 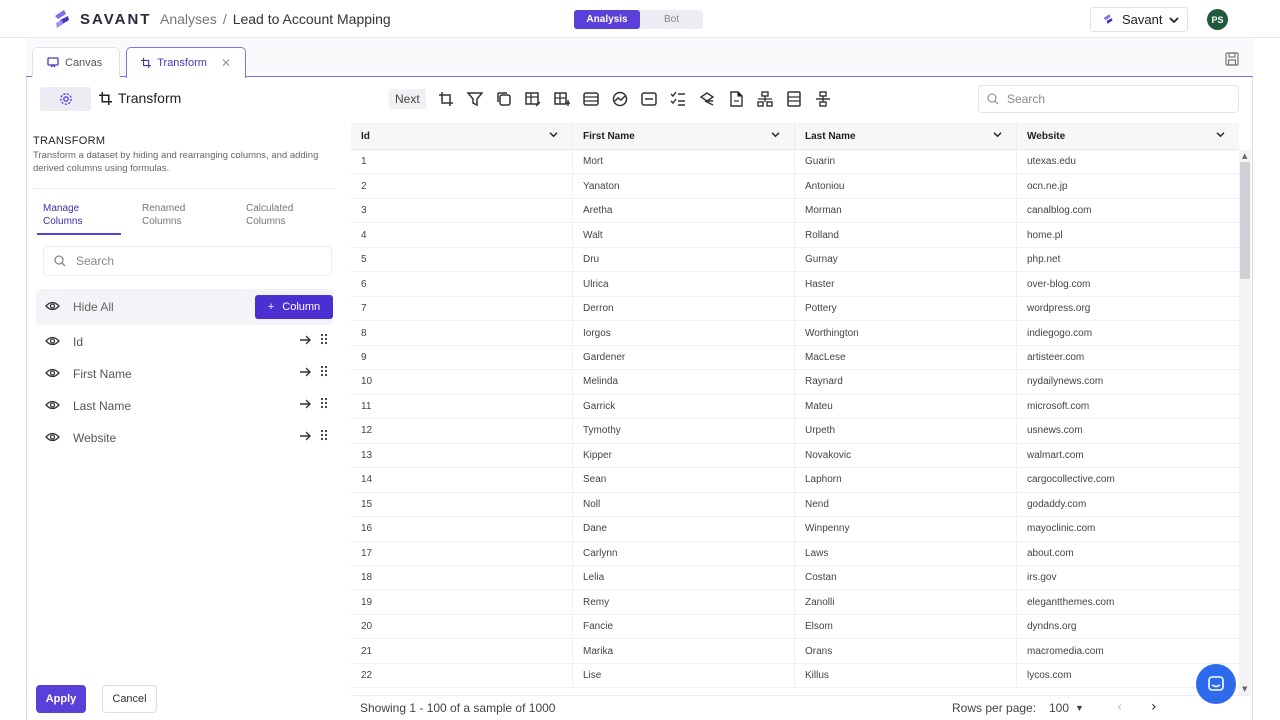 I want to click on table-cell-id: 12, so click(x=462, y=431).